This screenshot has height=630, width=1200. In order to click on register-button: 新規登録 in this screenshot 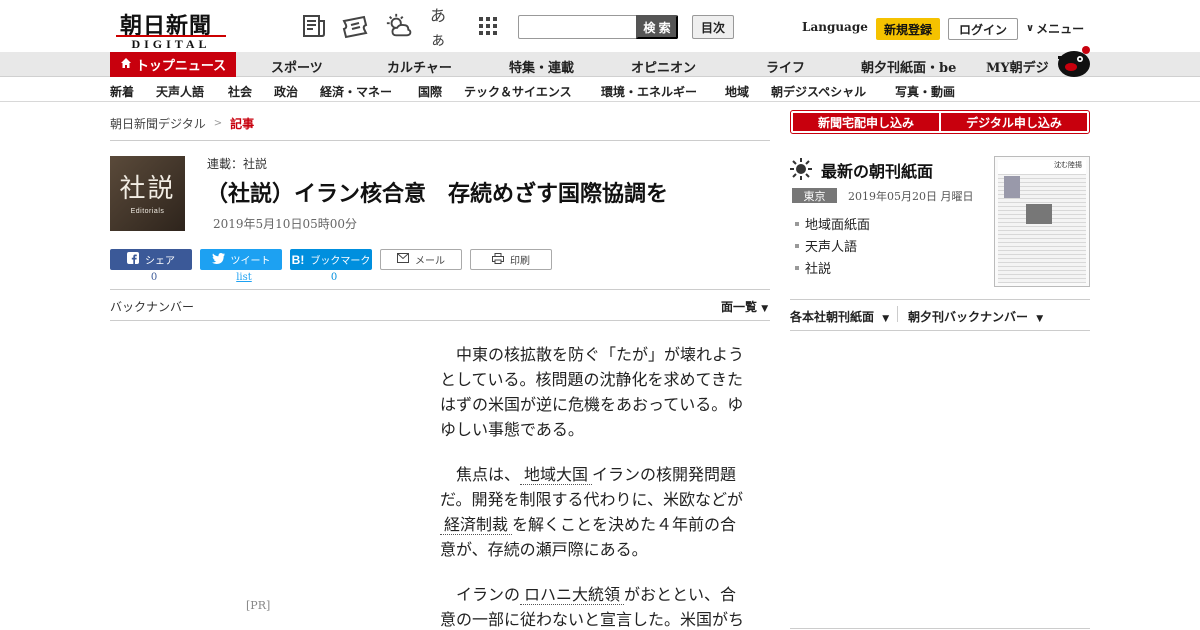, I will do `click(908, 29)`.